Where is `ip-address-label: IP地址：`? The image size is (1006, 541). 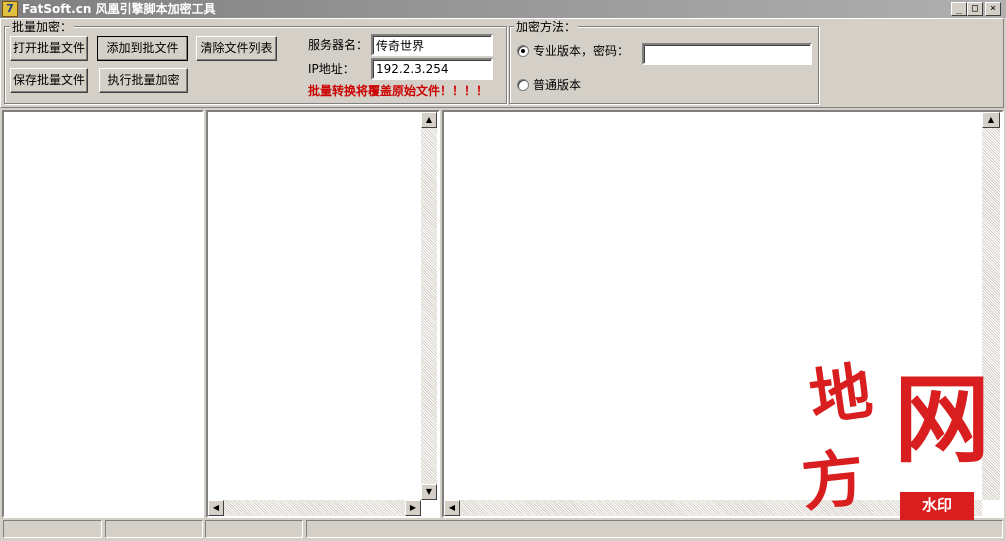
ip-address-label: IP地址： is located at coordinates (331, 69).